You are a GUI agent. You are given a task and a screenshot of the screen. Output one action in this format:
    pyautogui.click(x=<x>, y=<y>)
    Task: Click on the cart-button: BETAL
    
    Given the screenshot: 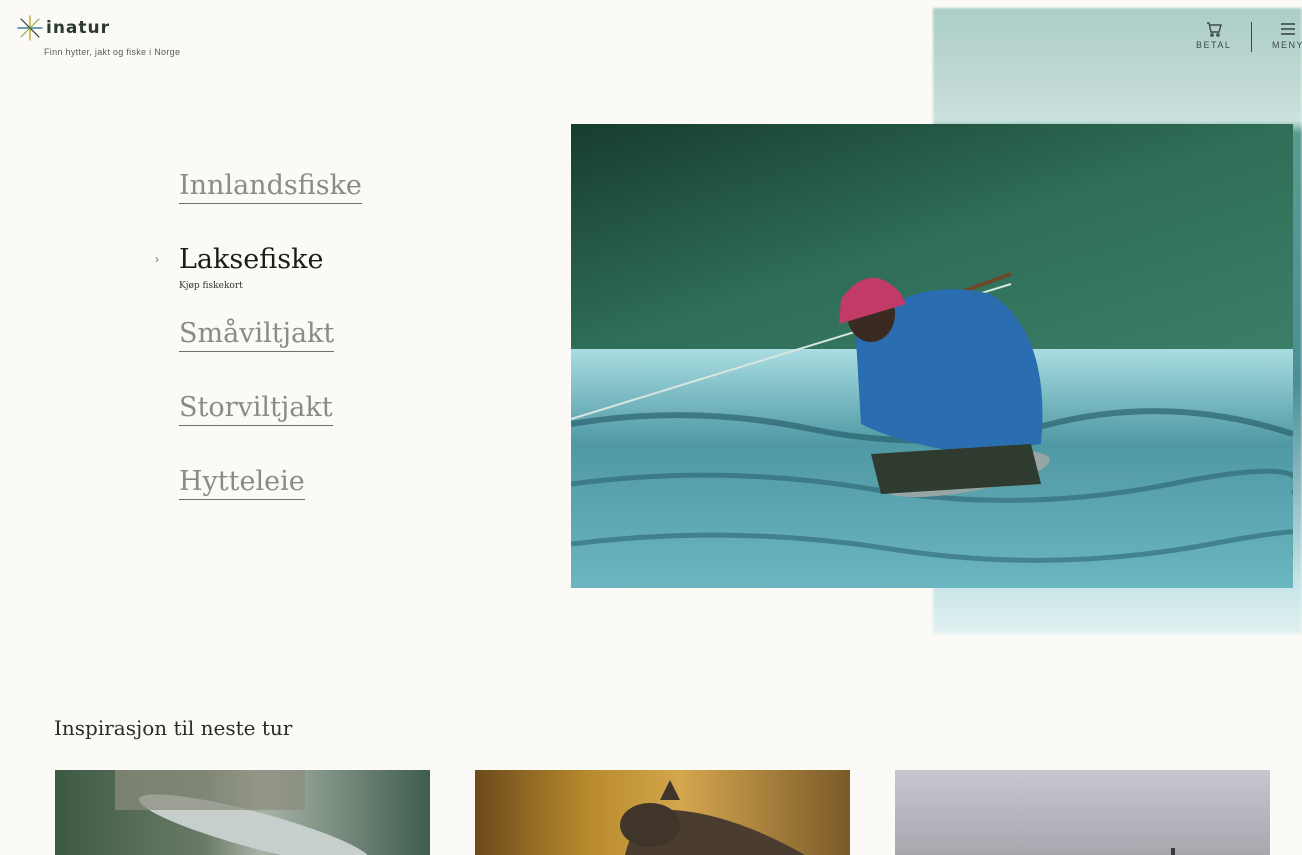 What is the action you would take?
    pyautogui.click(x=1213, y=35)
    